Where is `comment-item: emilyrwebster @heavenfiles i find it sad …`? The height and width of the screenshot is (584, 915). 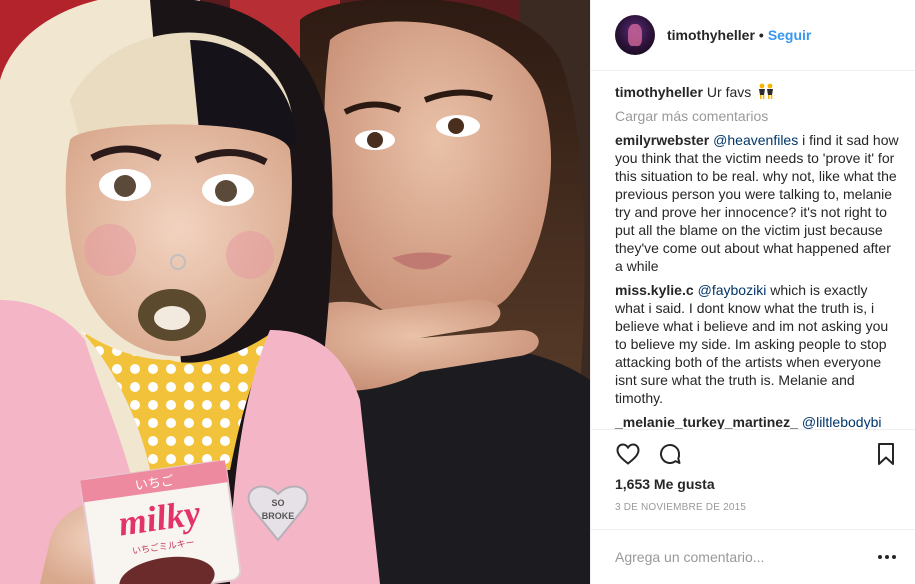
comment-item: emilyrwebster @heavenfiles i find it sad … is located at coordinates (757, 203).